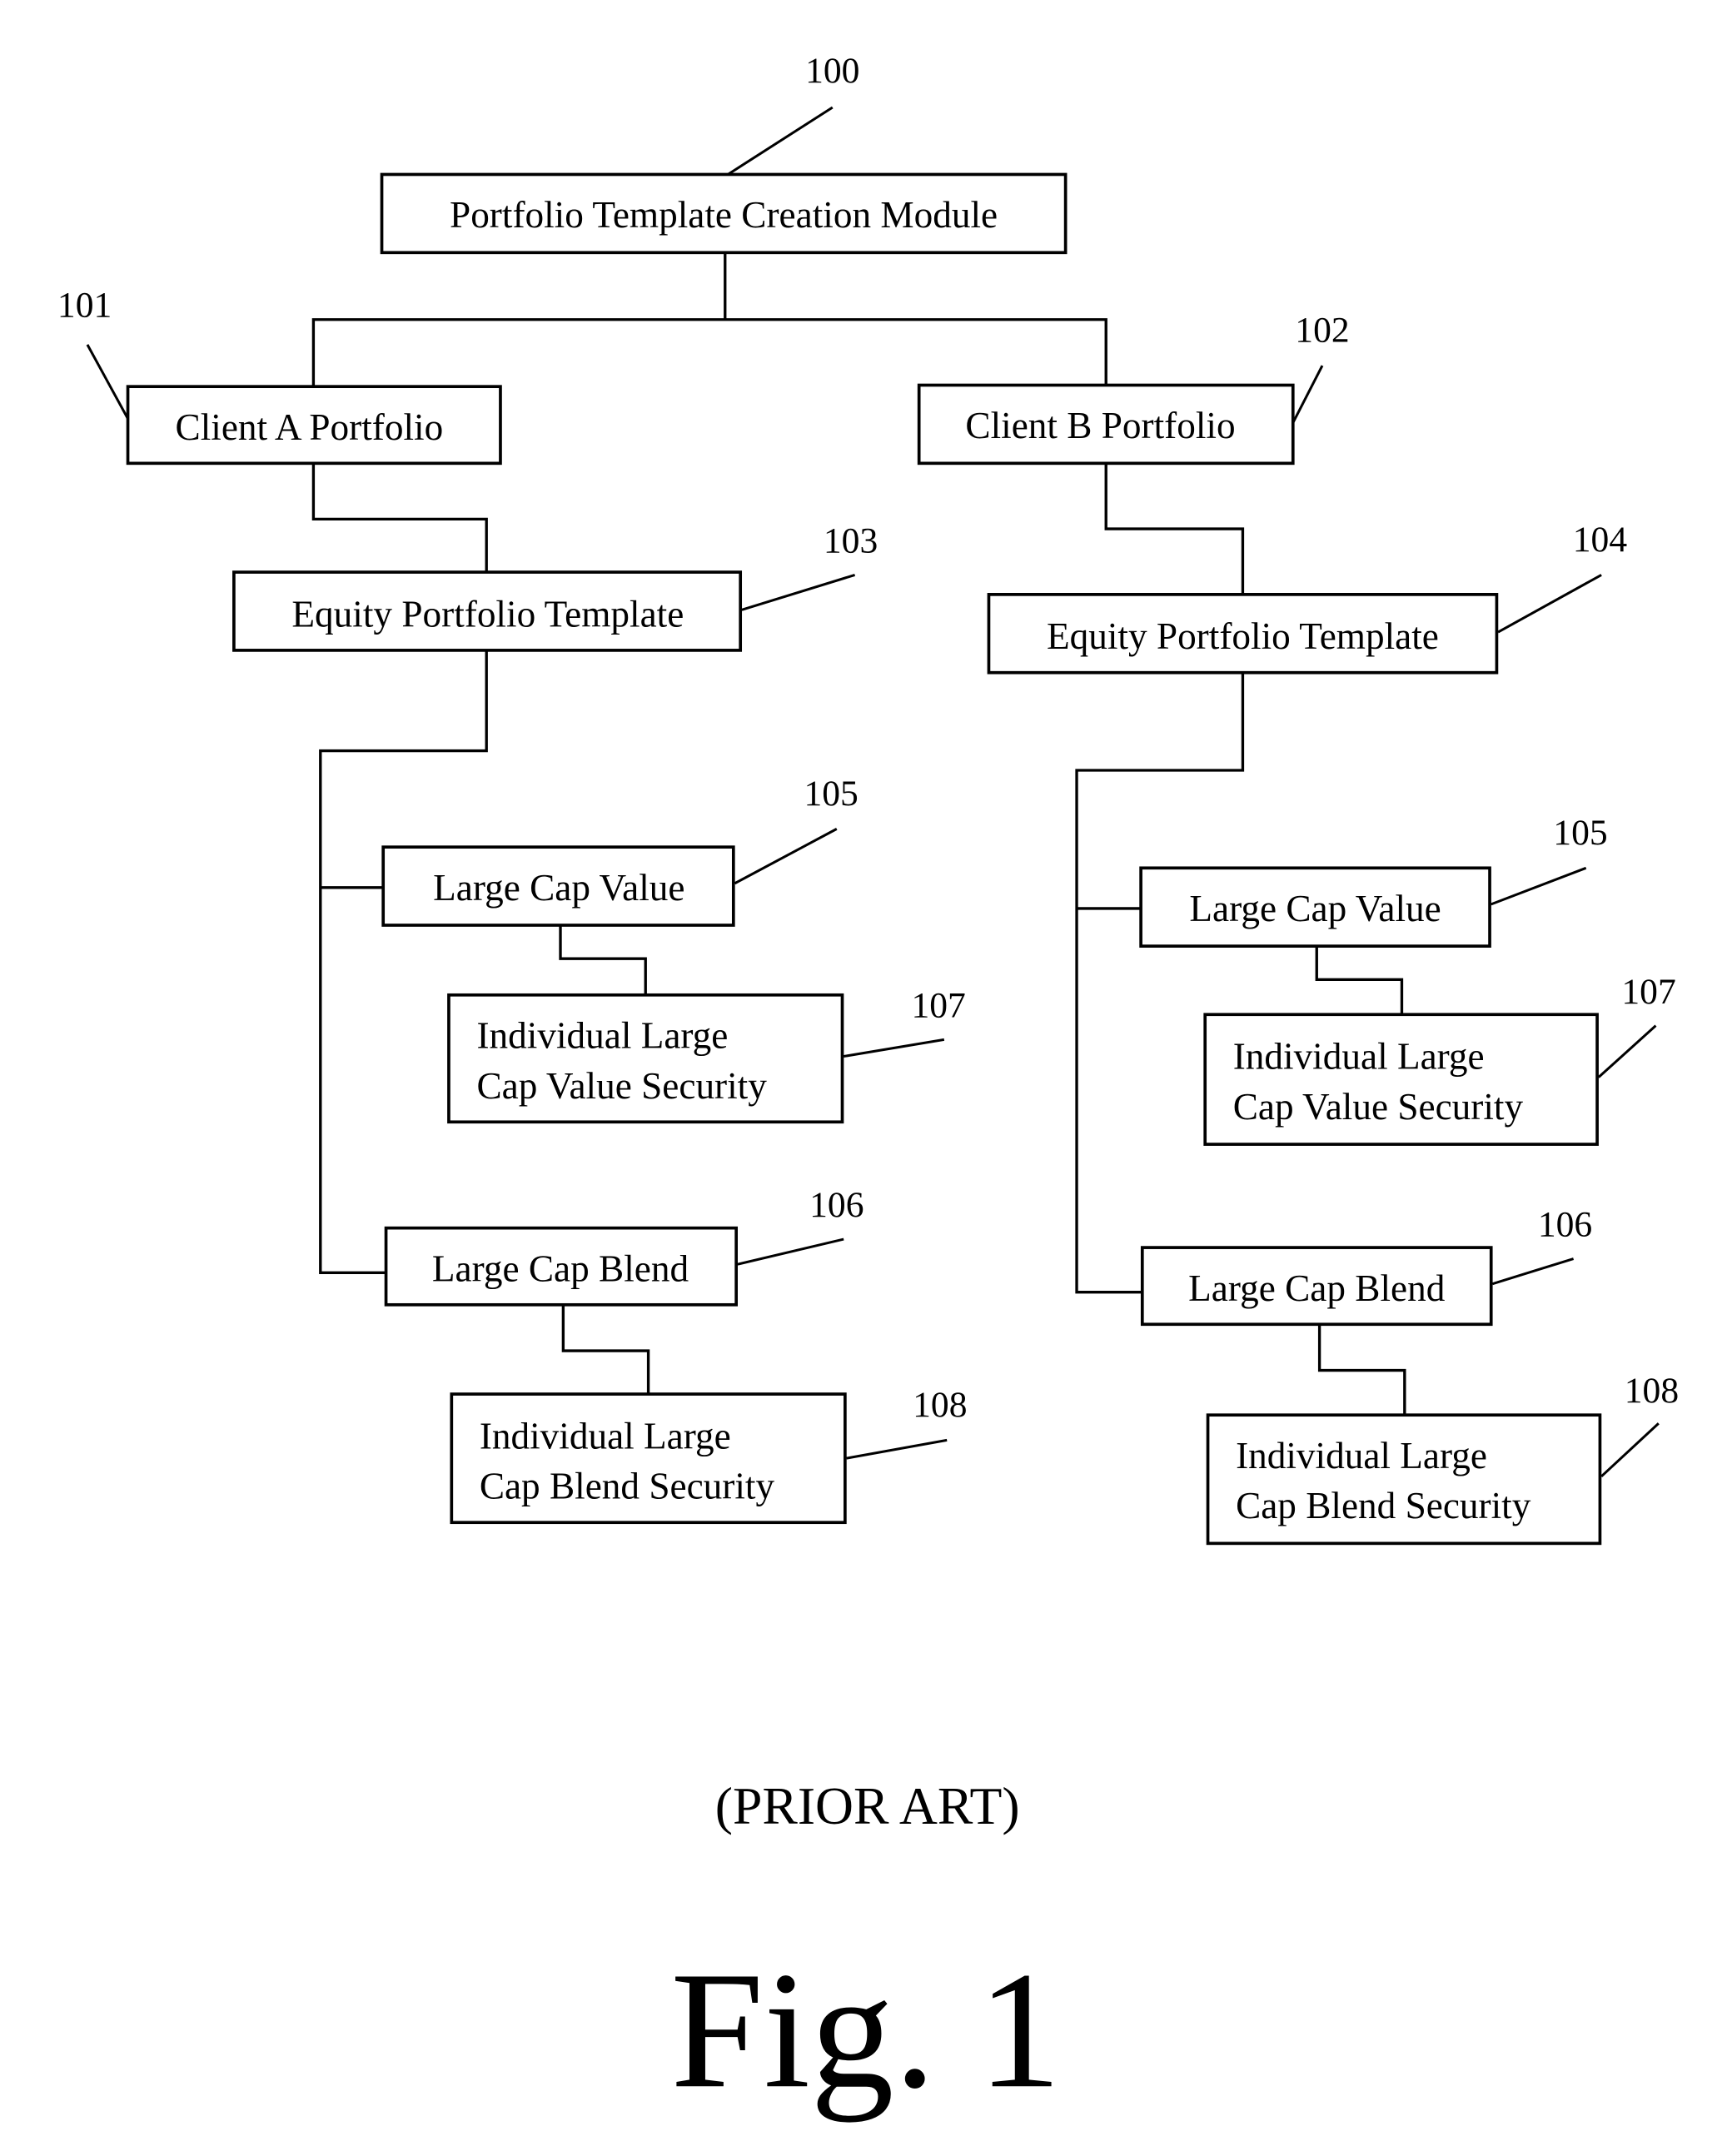  I want to click on client-b-blend-security: Individual Large Cap Blend Security 108, so click(1442, 1458).